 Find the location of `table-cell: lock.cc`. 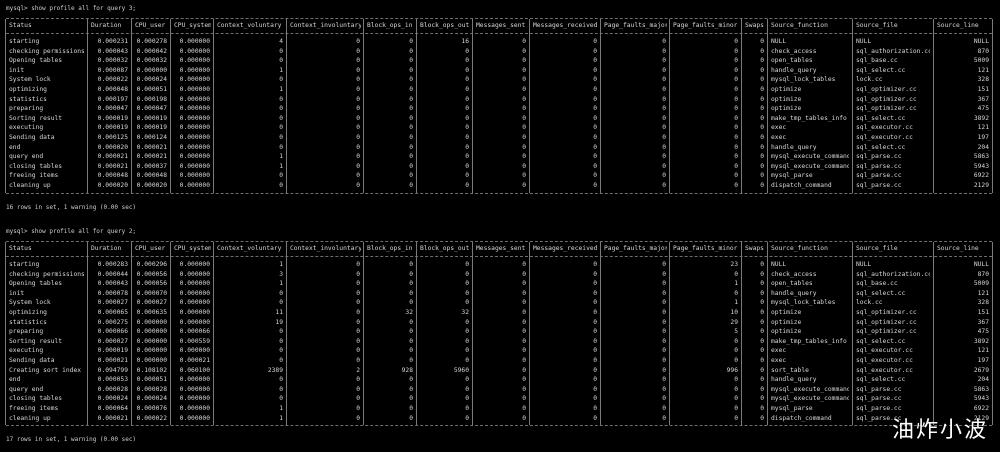

table-cell: lock.cc is located at coordinates (869, 303).